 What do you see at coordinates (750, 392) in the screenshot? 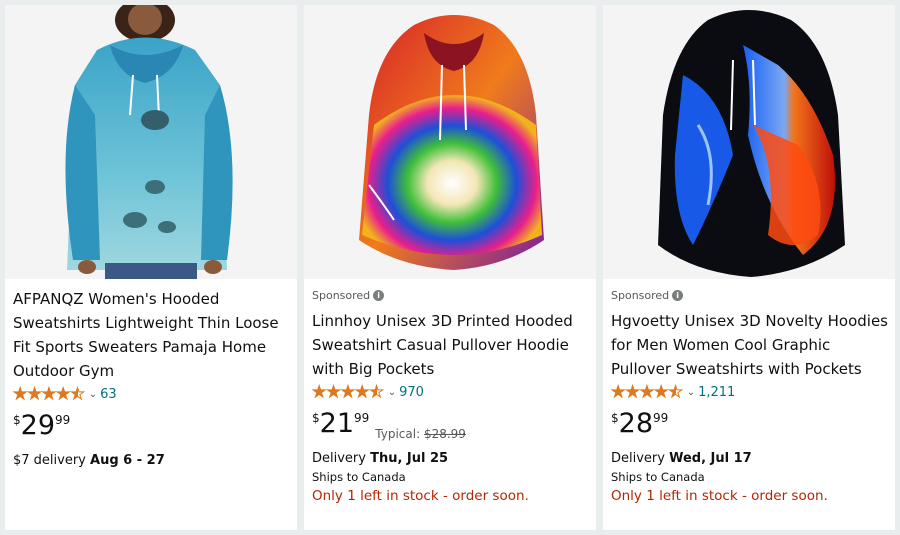
I see `rating-row: ★★★★★ ★★★★★ ⌄ 1,211` at bounding box center [750, 392].